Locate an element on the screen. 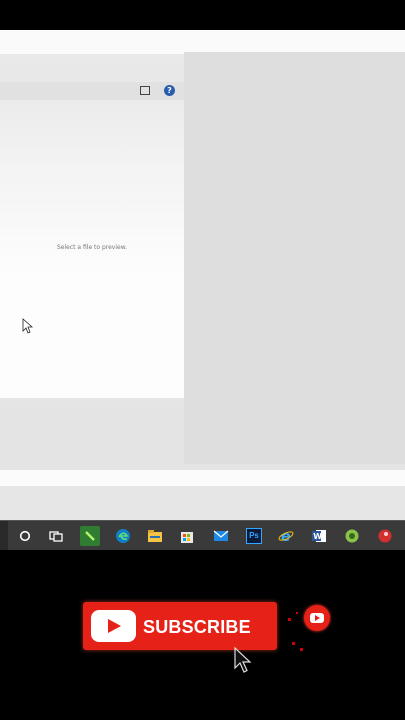  photoshop-label: Ps is located at coordinates (254, 536).